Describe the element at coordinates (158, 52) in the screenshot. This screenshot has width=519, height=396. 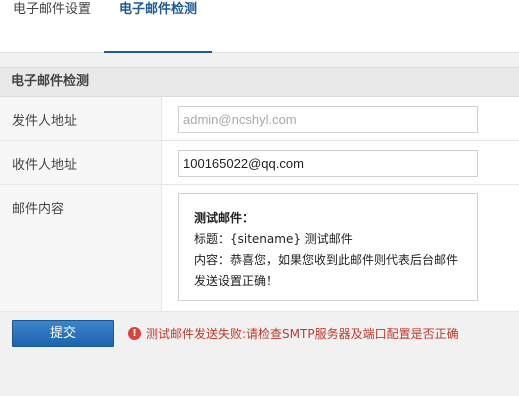
I see `active-tab-indicator` at that location.